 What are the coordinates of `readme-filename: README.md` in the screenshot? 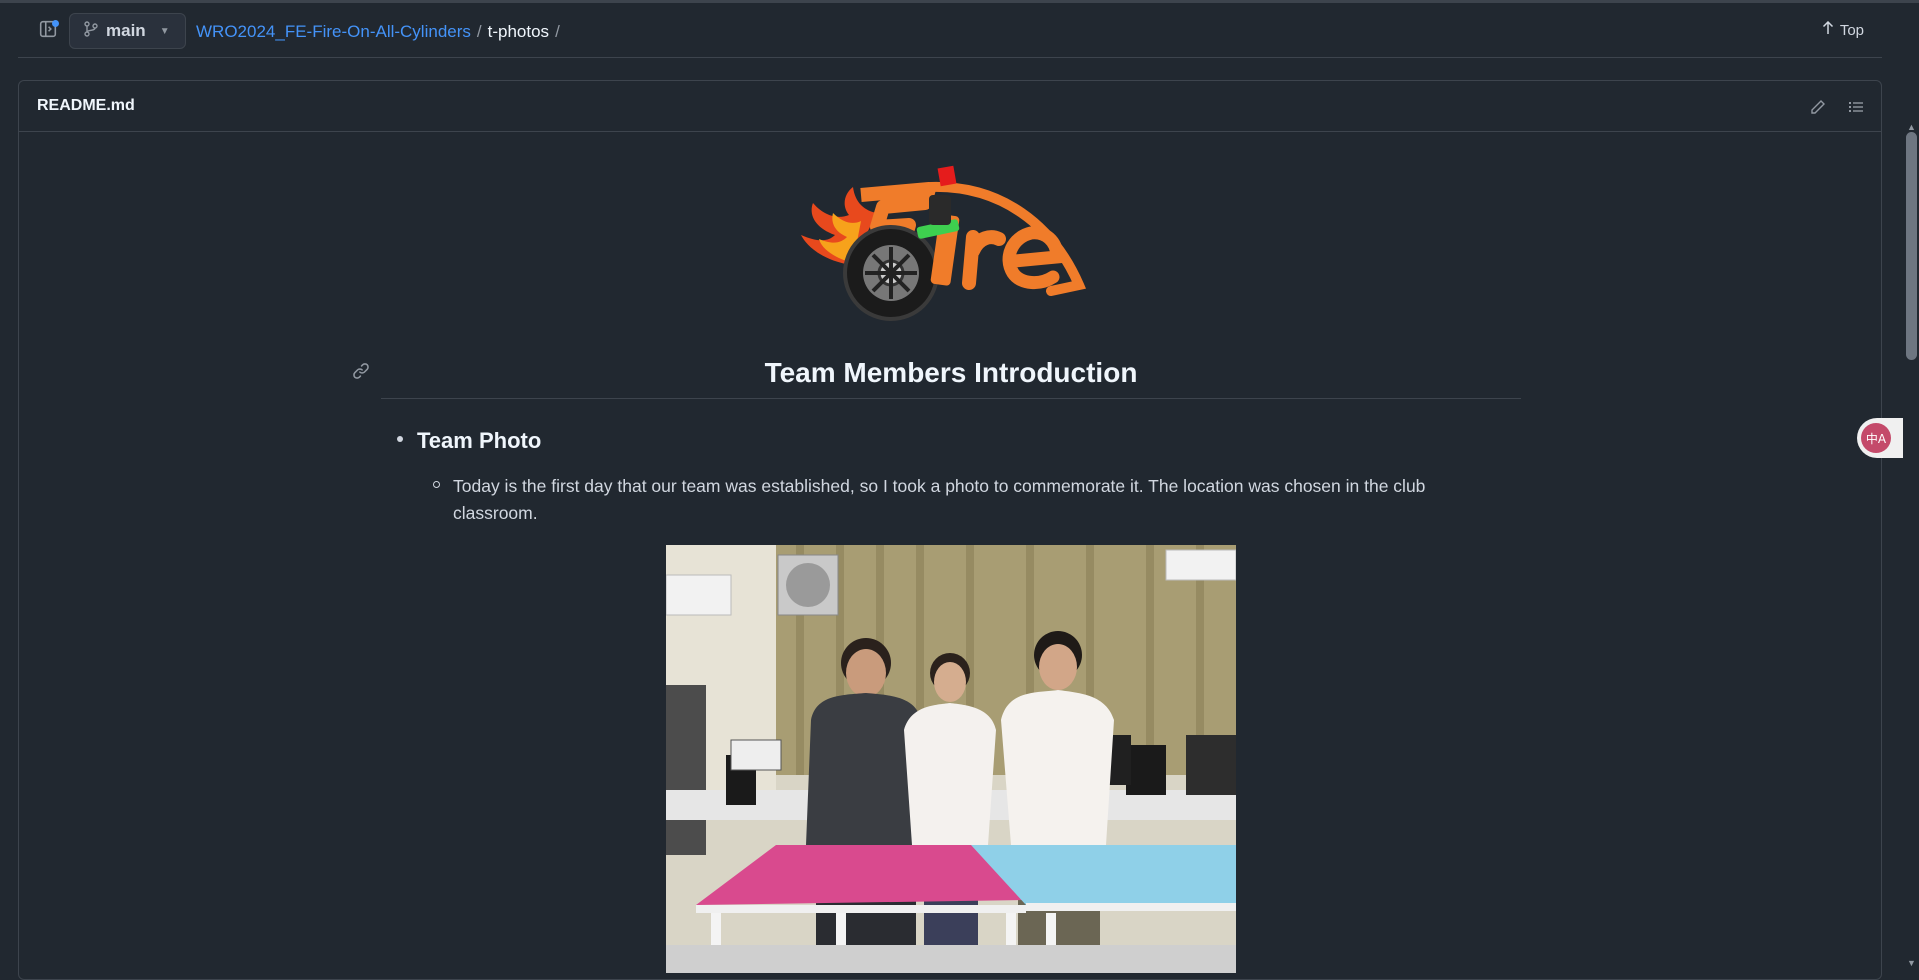 It's located at (86, 105).